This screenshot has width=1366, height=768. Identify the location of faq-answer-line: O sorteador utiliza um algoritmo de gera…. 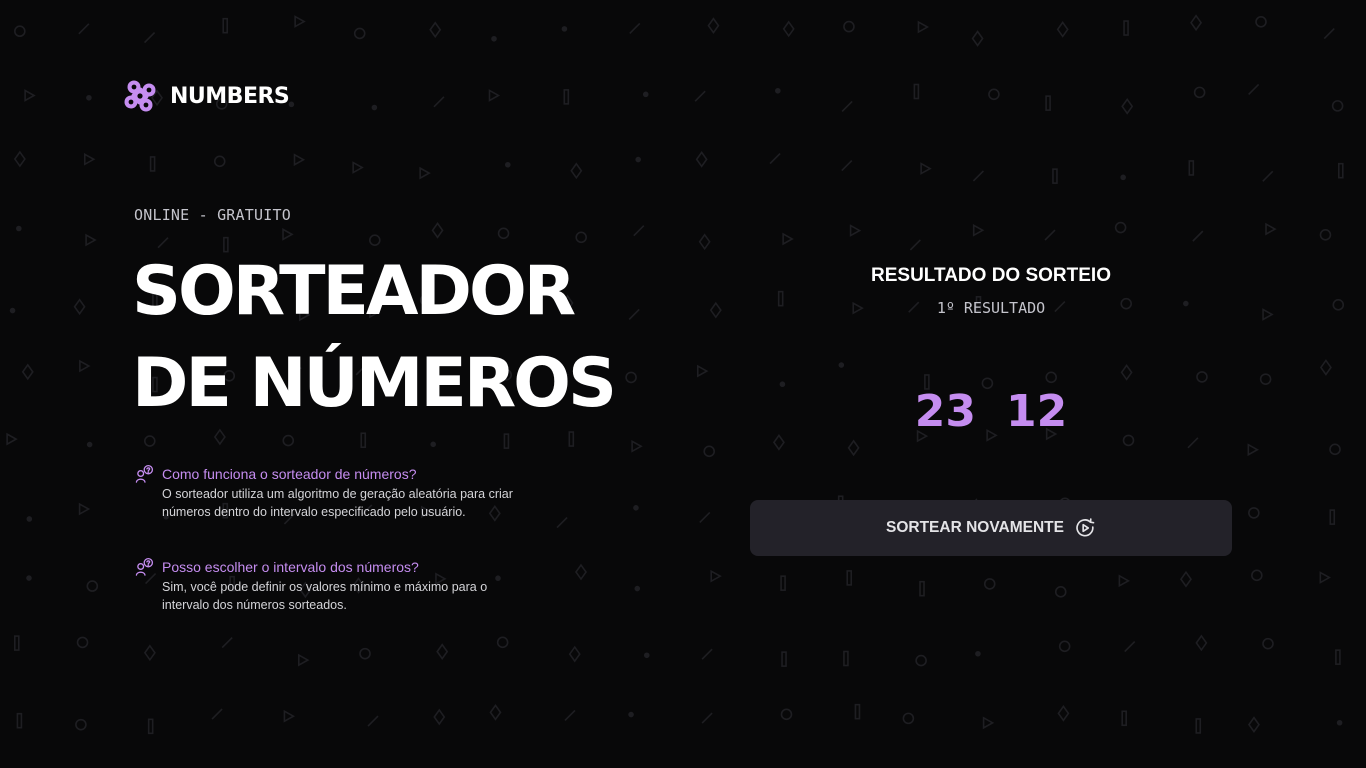
(337, 494).